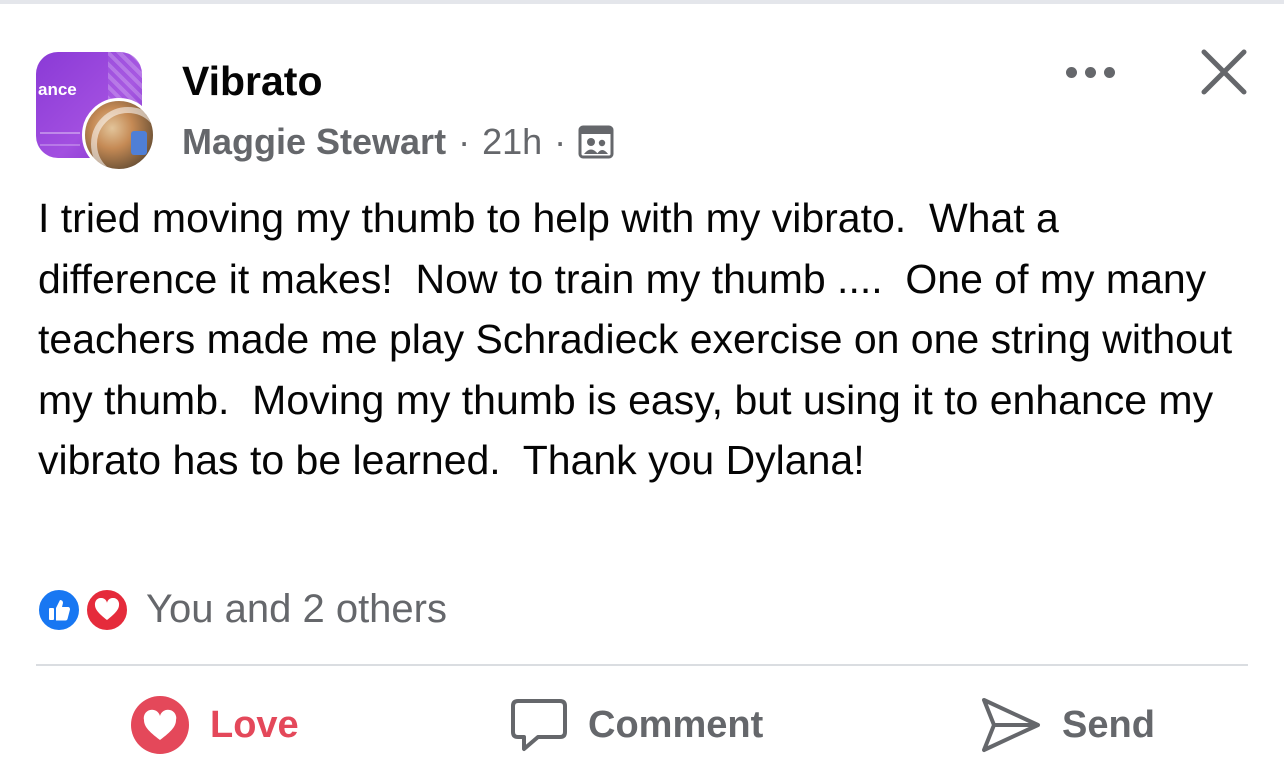 This screenshot has width=1284, height=777. I want to click on group-name: Vibrato, so click(252, 81).